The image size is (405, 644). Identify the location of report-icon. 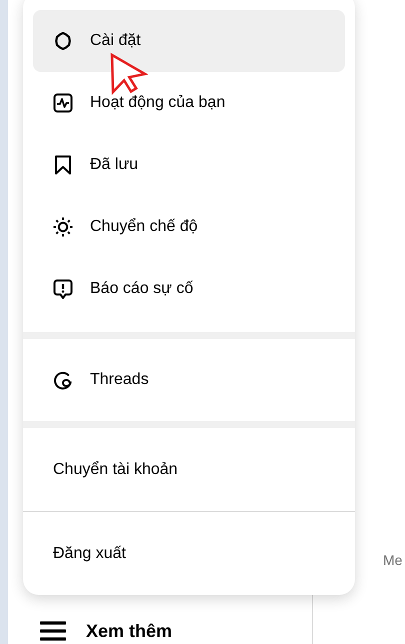
(63, 289).